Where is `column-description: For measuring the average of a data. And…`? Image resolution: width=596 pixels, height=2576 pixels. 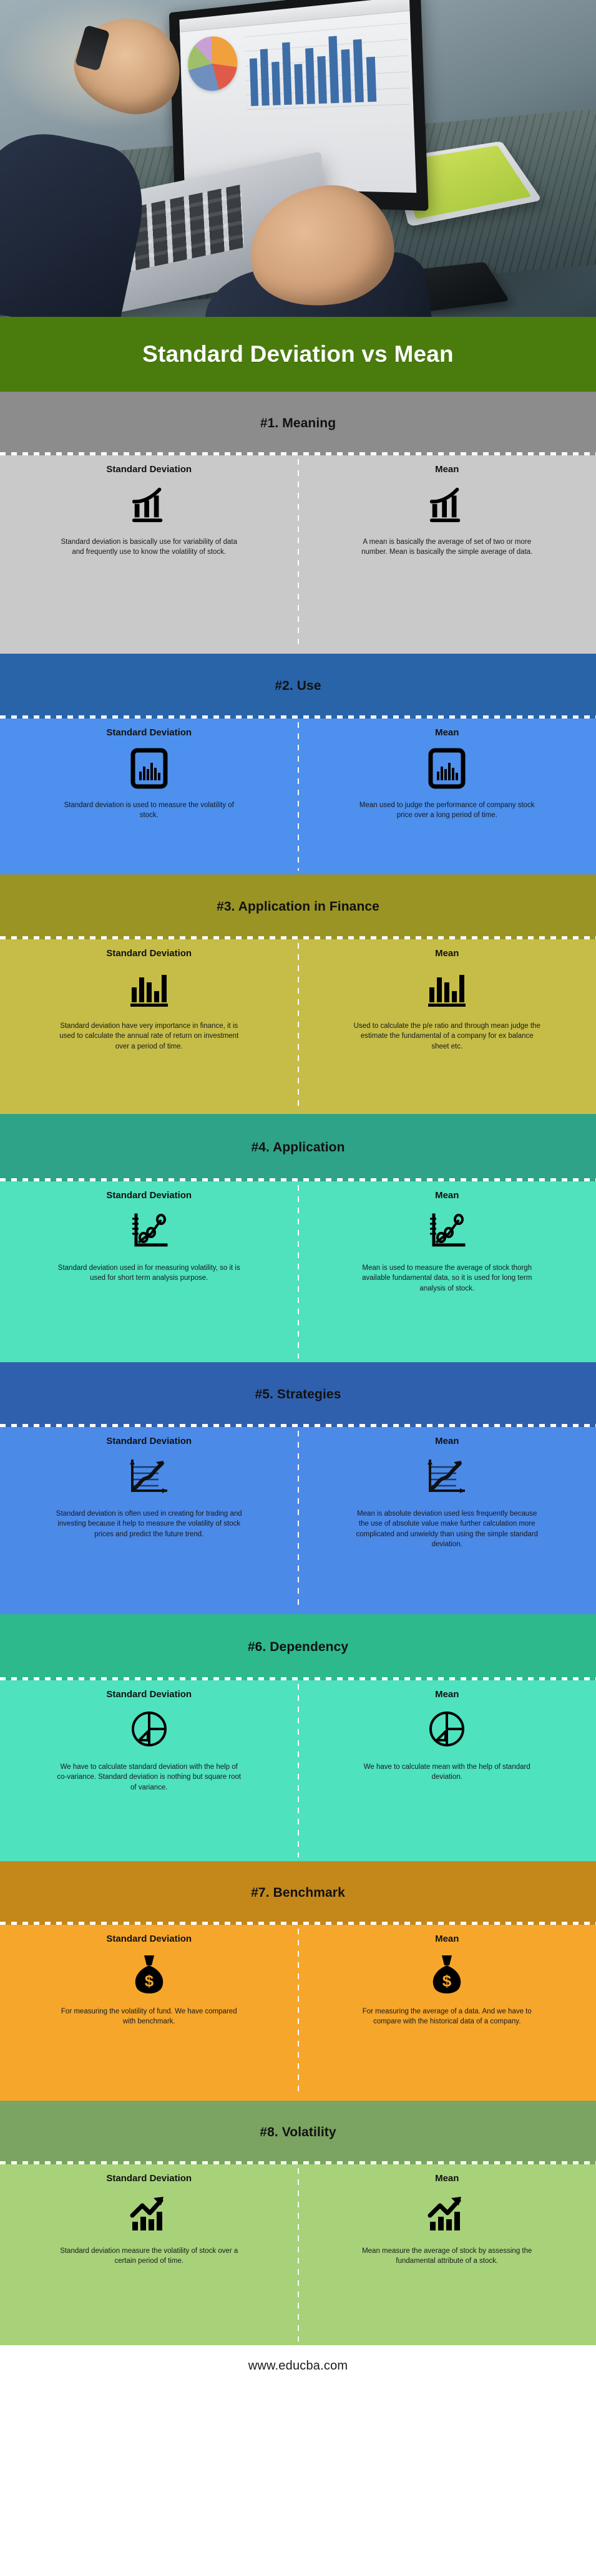
column-description: For measuring the average of a data. And… is located at coordinates (447, 2017).